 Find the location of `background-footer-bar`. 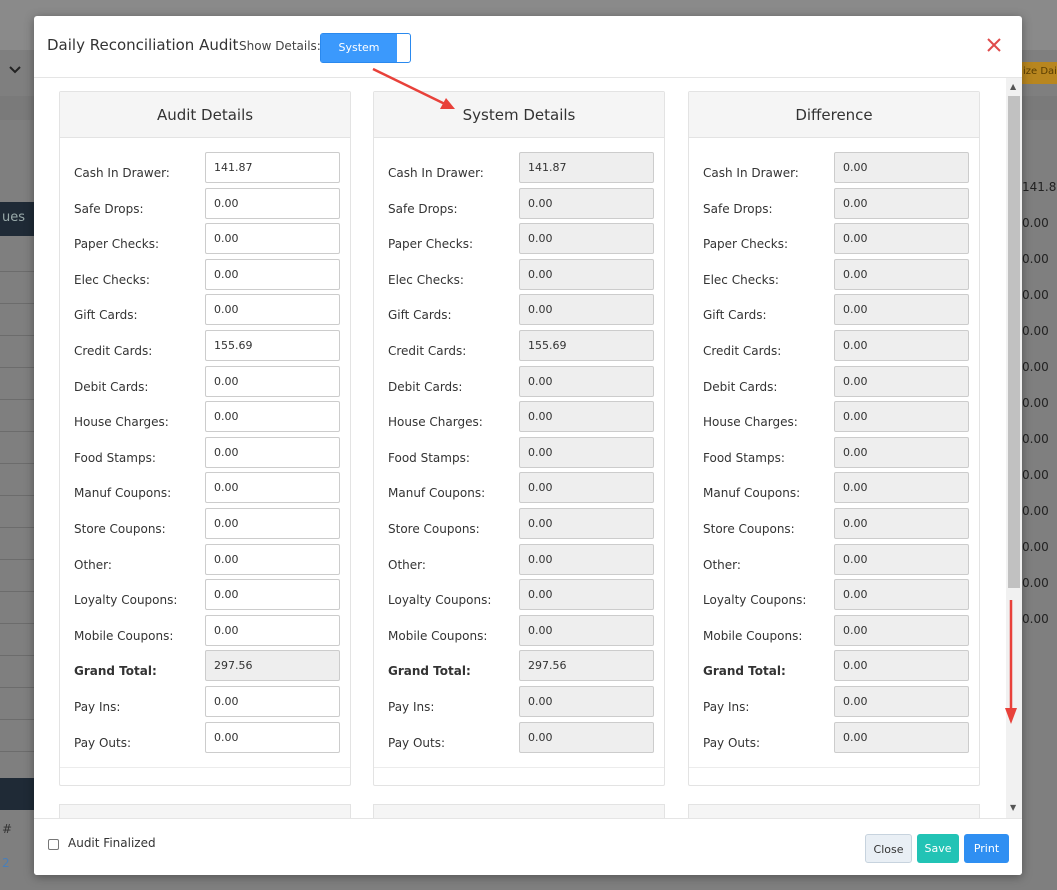

background-footer-bar is located at coordinates (18, 794).